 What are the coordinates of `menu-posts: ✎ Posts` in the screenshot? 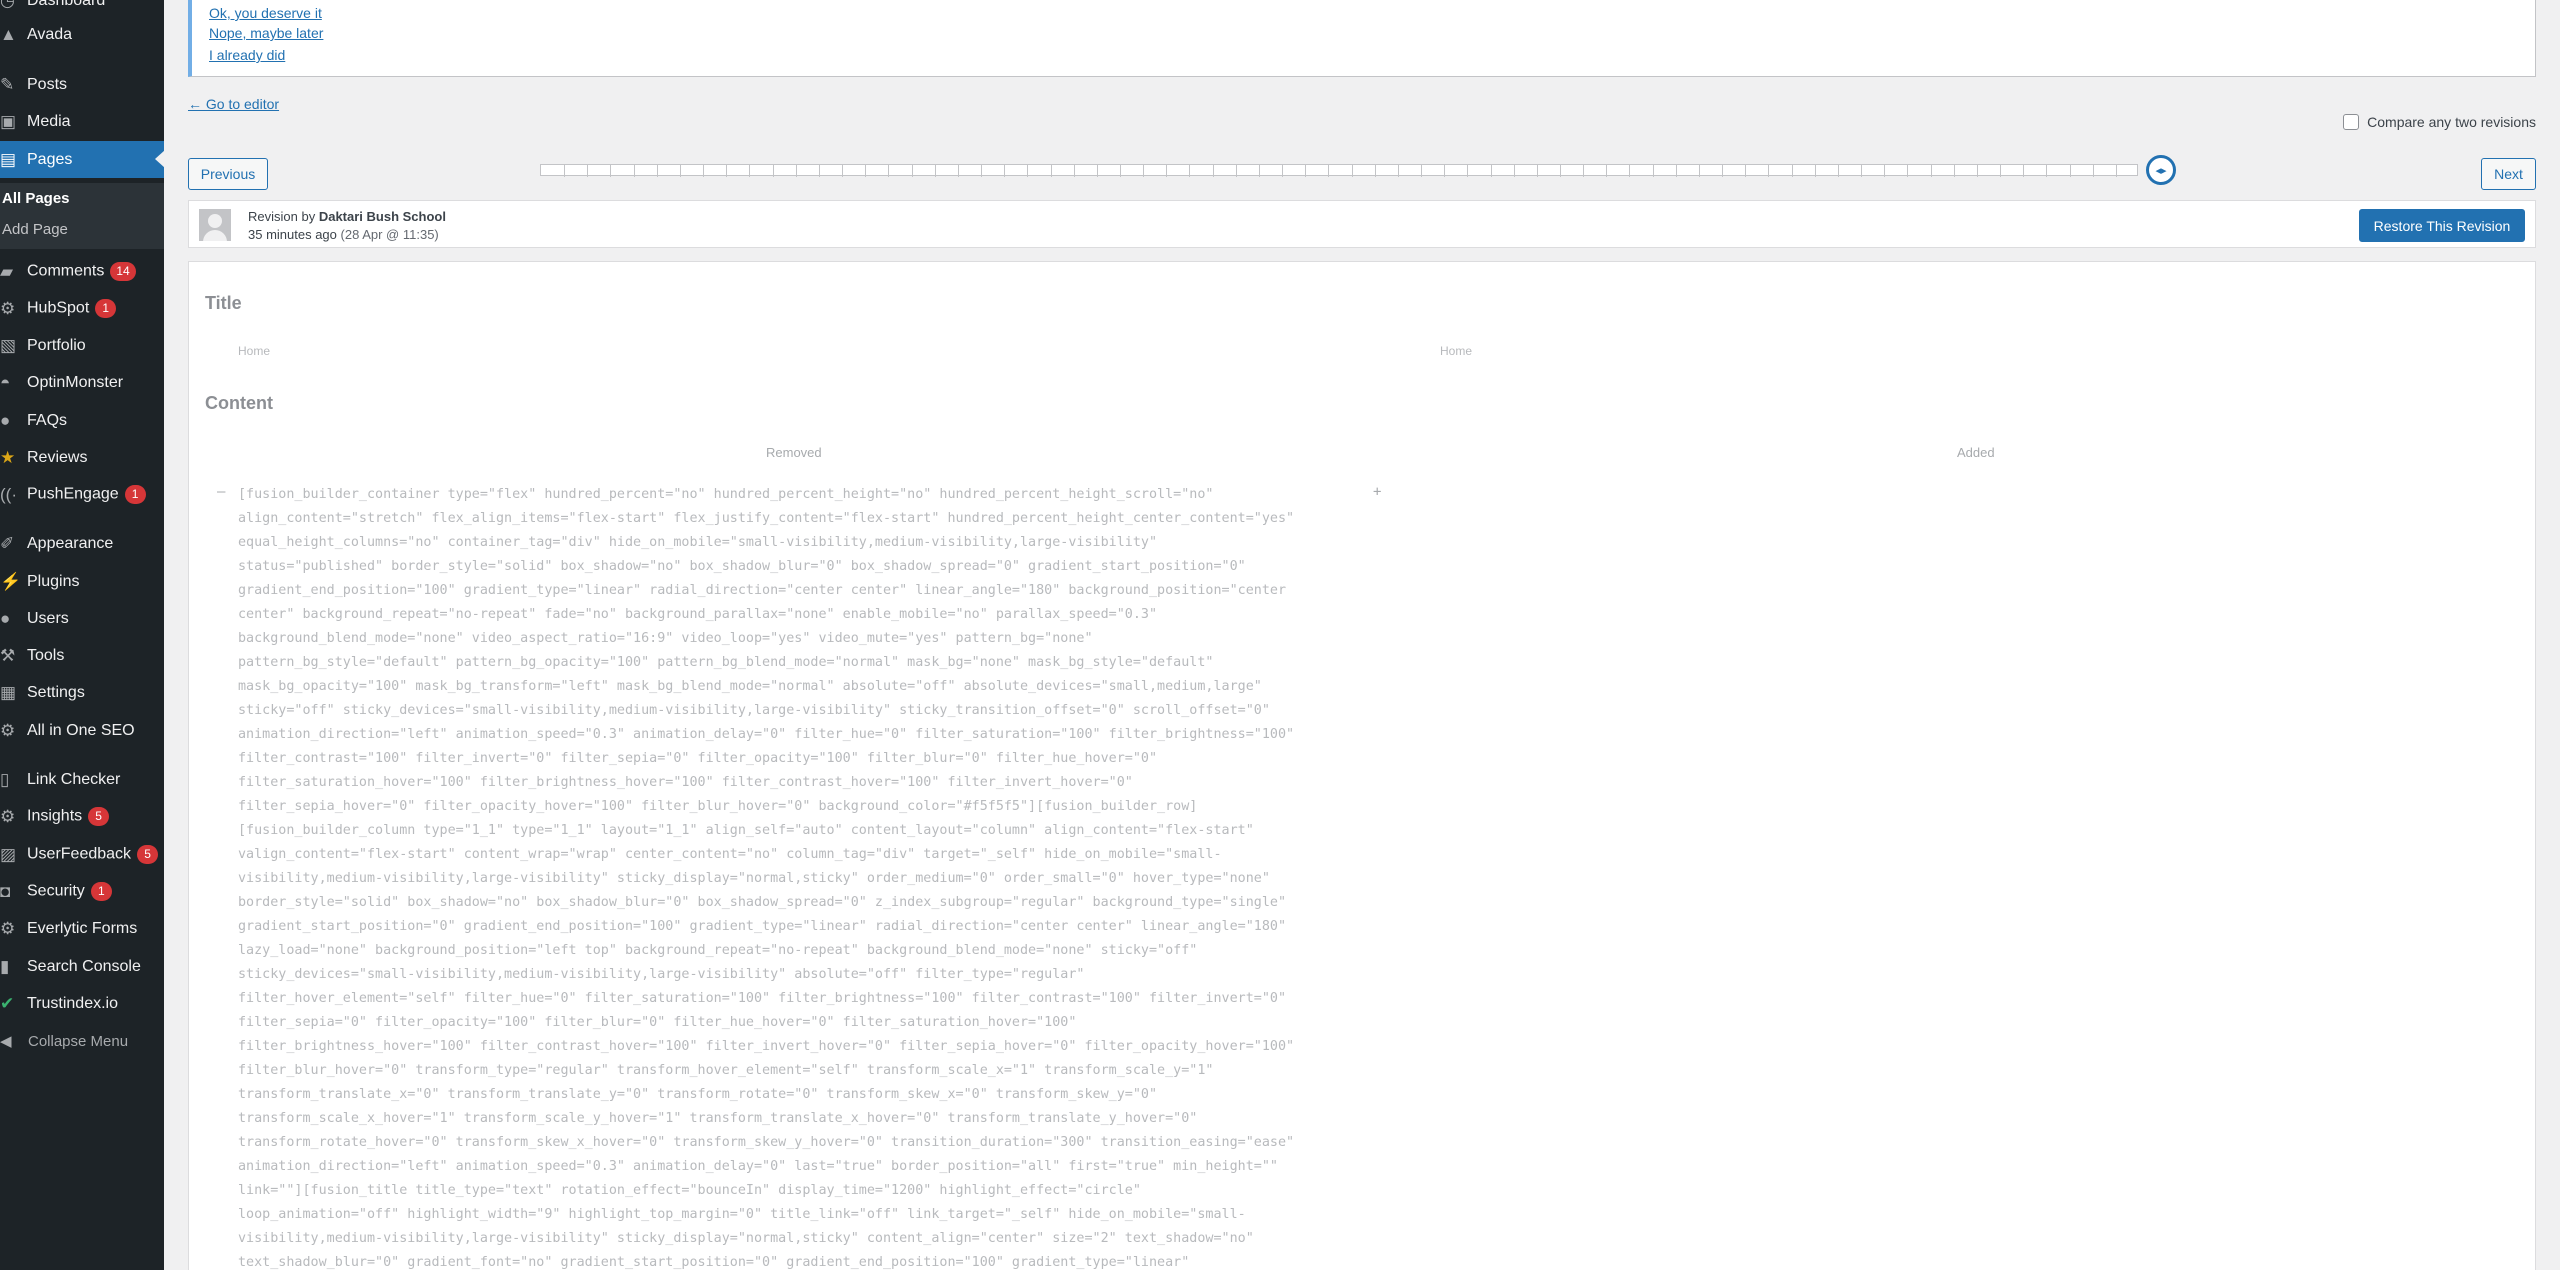 It's located at (82, 84).